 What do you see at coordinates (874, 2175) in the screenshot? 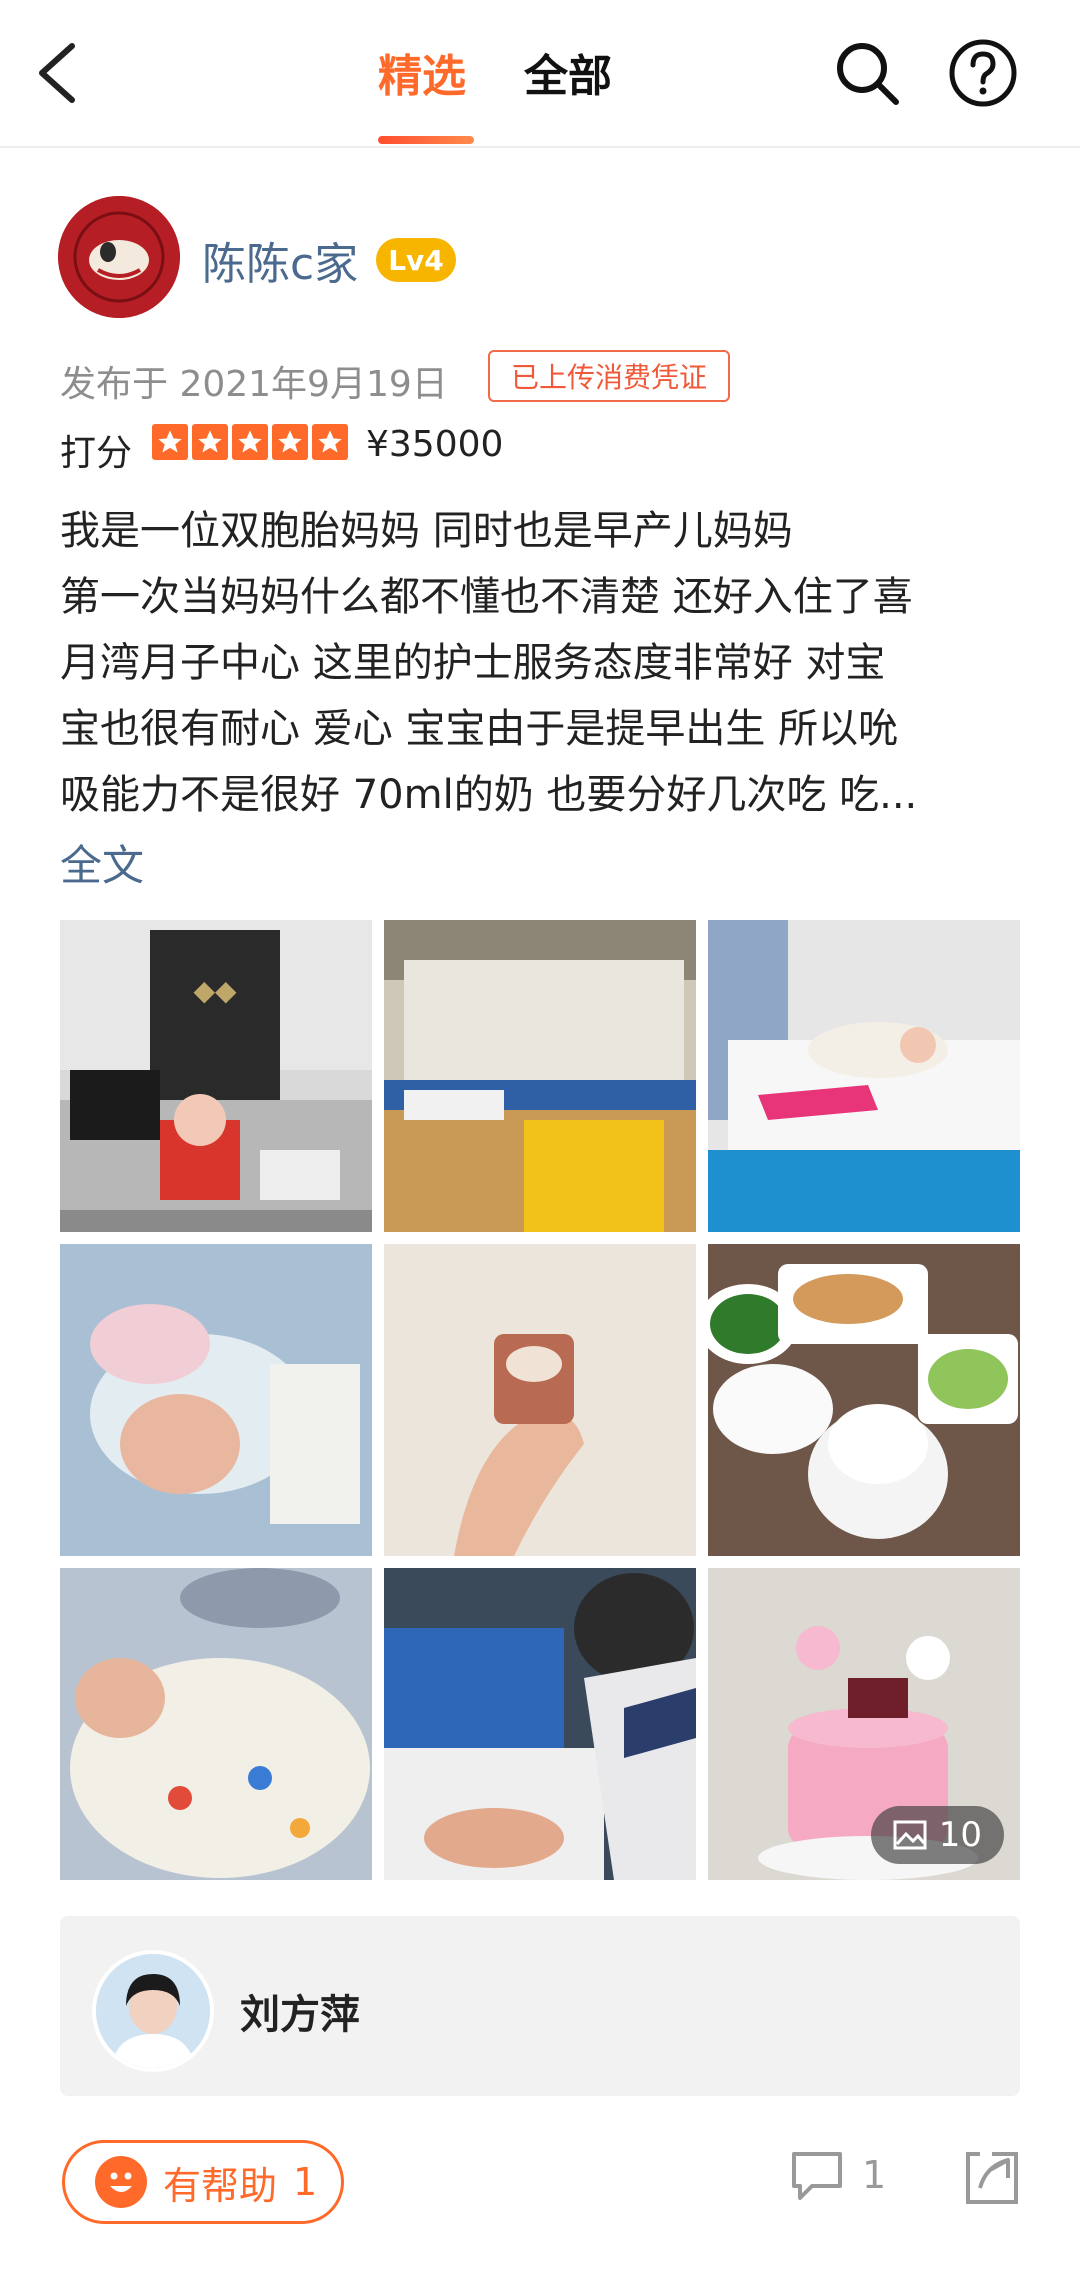
I see `comment-count: 1` at bounding box center [874, 2175].